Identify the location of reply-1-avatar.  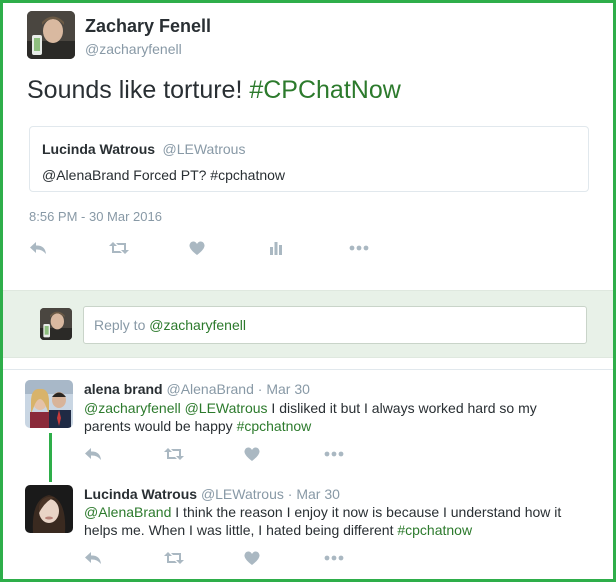
(49, 404).